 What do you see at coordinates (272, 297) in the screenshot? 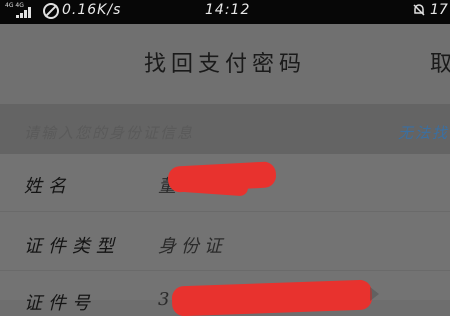
I see `id-number-redaction-mark` at bounding box center [272, 297].